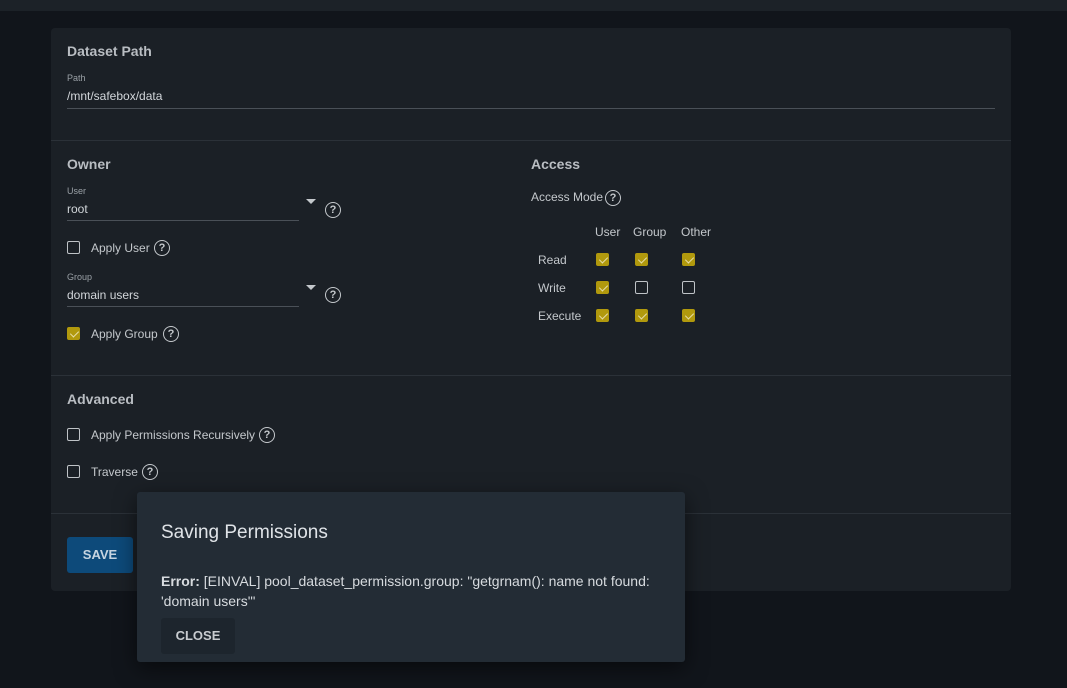  I want to click on traverse-checkbox, so click(73, 471).